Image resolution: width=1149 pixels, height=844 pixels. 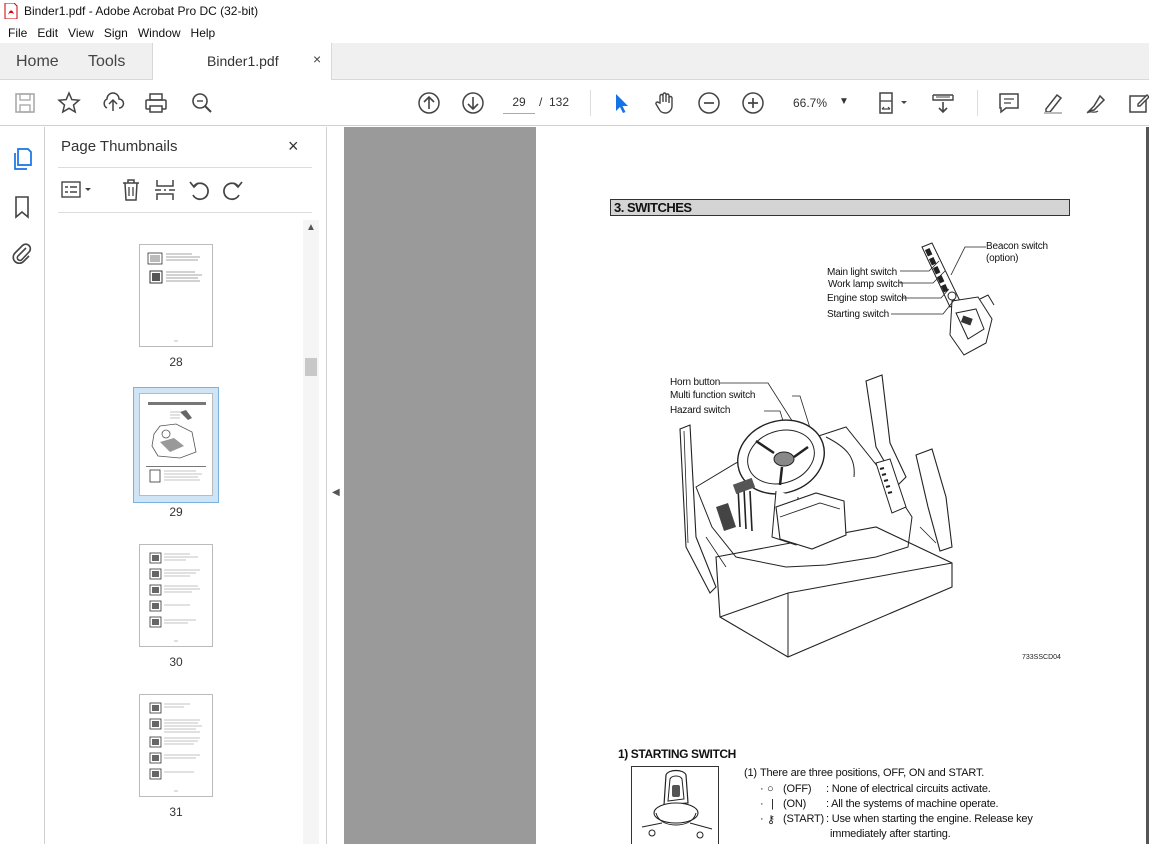 What do you see at coordinates (37, 61) in the screenshot?
I see `tab-home: Home` at bounding box center [37, 61].